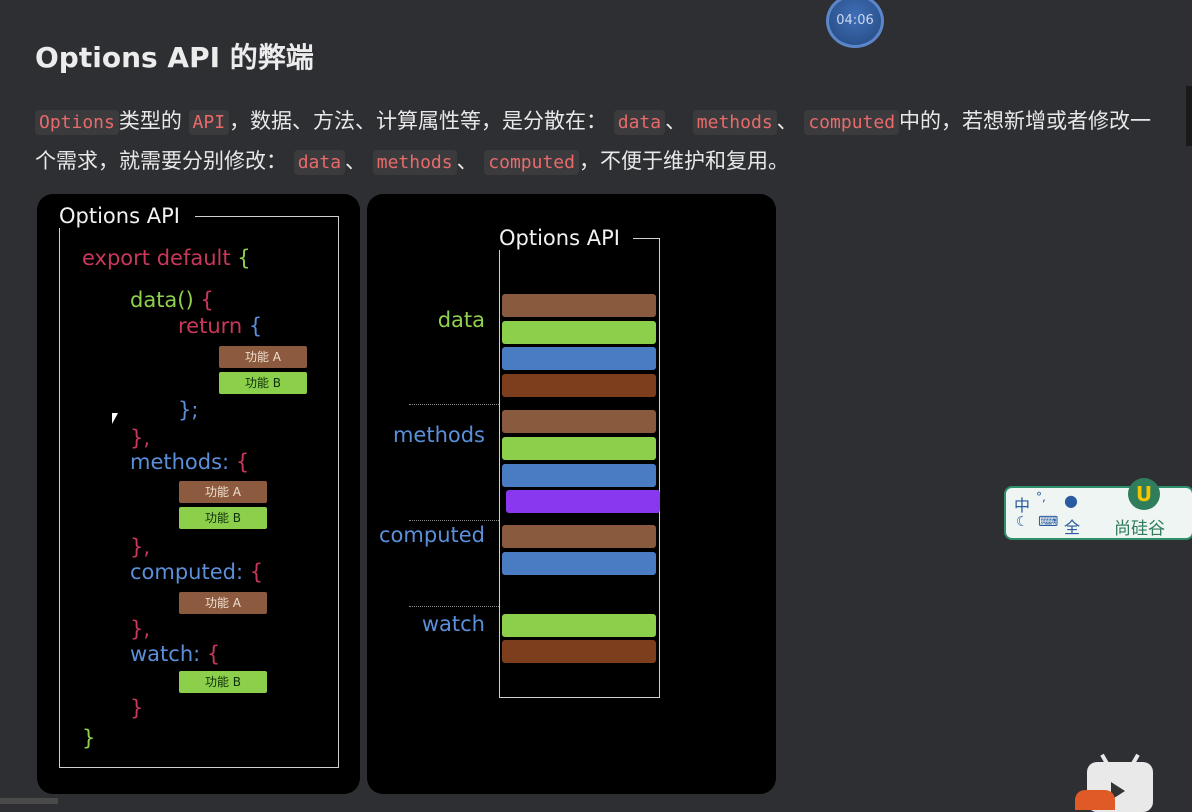 The image size is (1192, 812). What do you see at coordinates (174, 57) in the screenshot?
I see `page-title: Options API 的弊端` at bounding box center [174, 57].